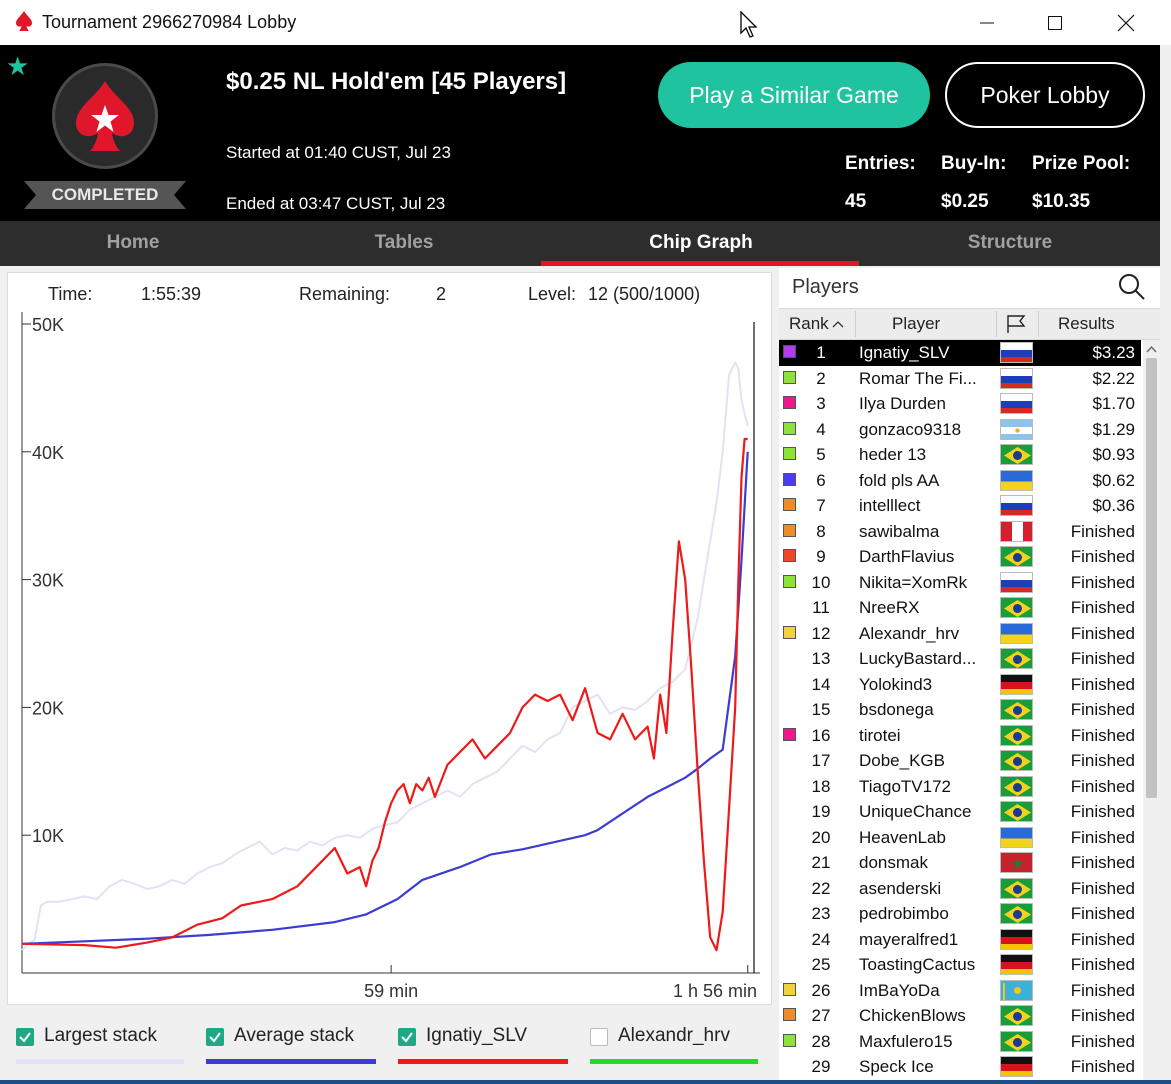 Image resolution: width=1171 pixels, height=1084 pixels. I want to click on flag-ma-icon, so click(1016, 862).